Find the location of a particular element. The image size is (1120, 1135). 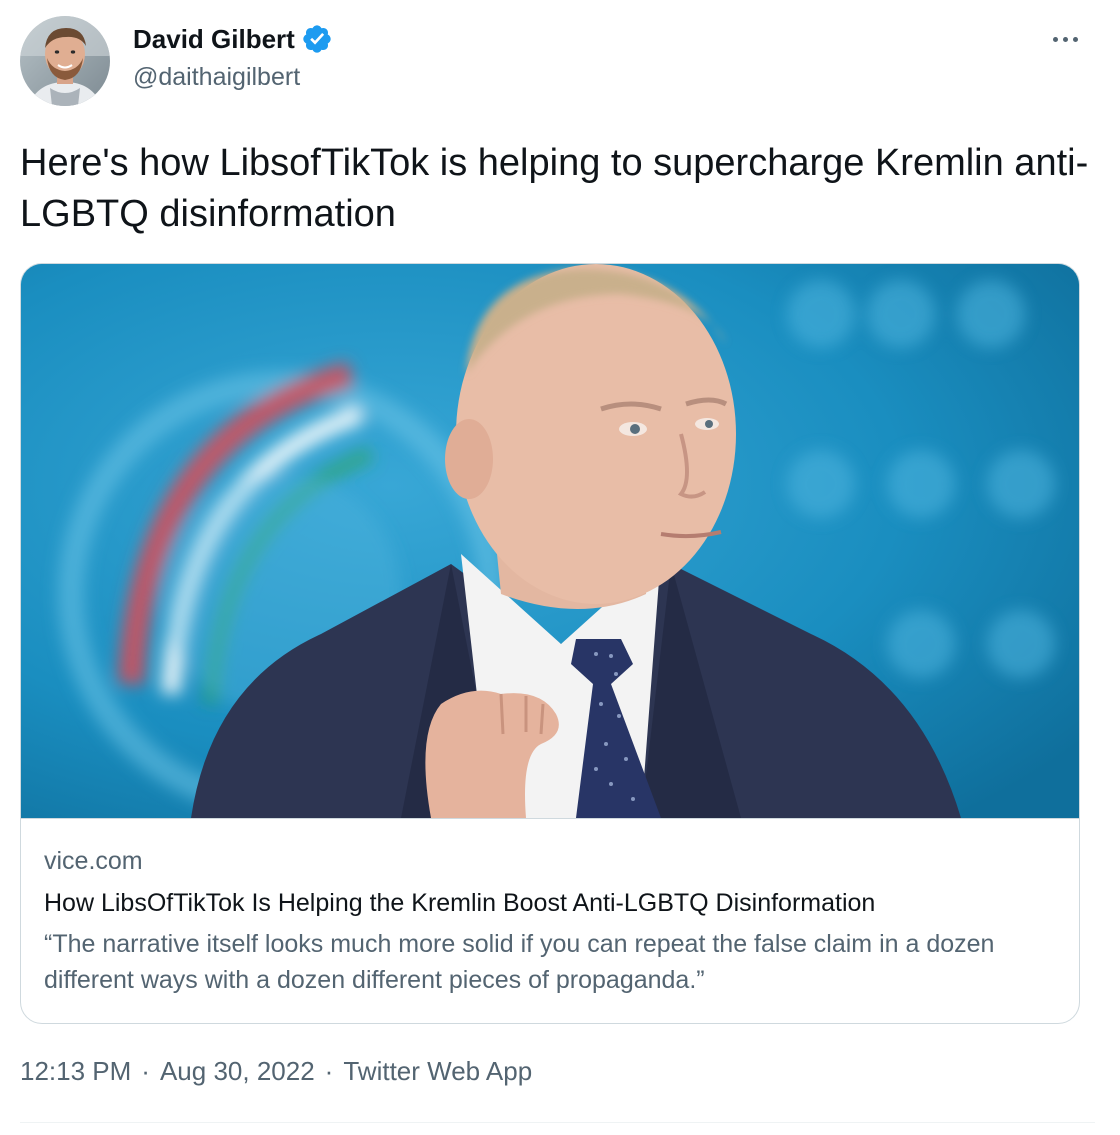

more-options-button is located at coordinates (1065, 39).